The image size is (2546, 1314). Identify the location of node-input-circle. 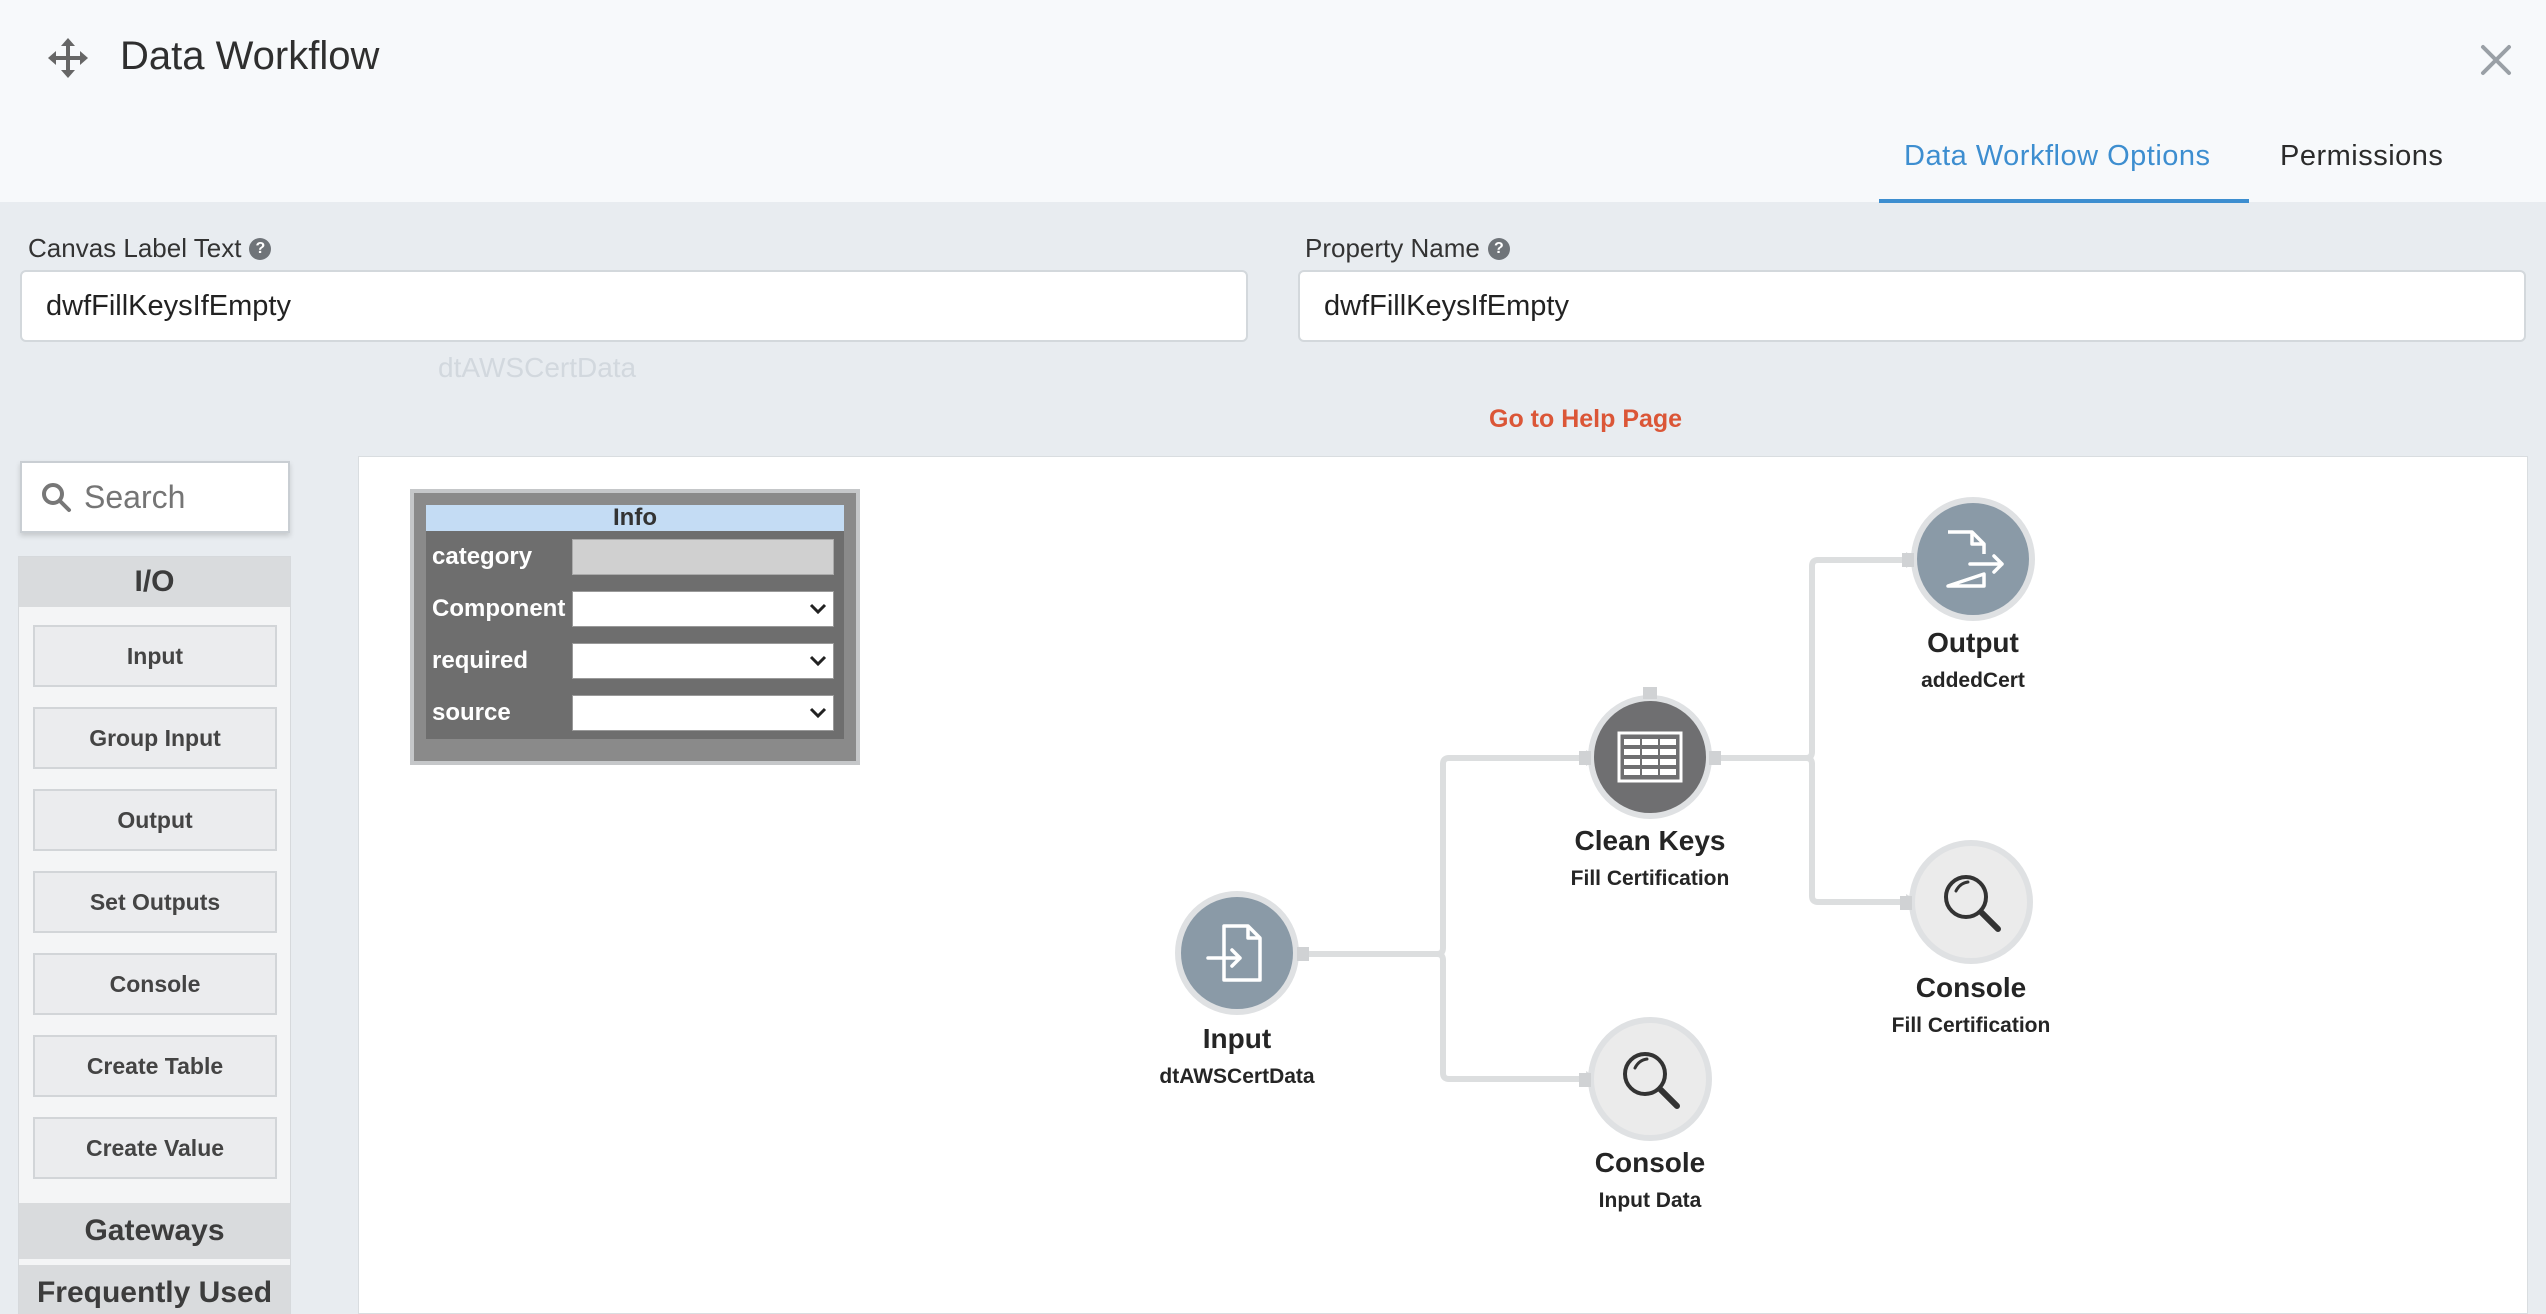
(1237, 953).